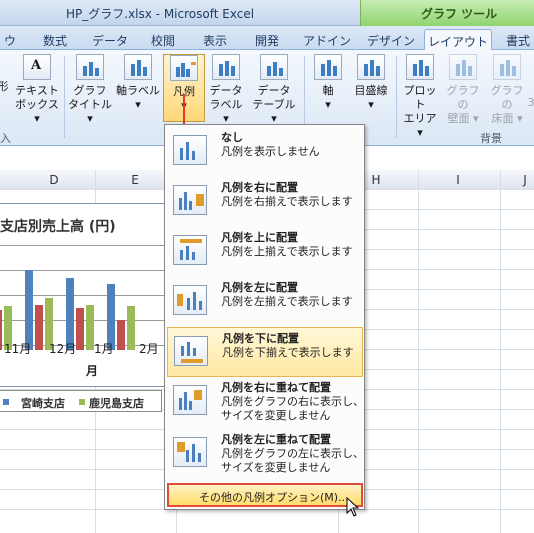 Image resolution: width=534 pixels, height=533 pixels. Describe the element at coordinates (215, 39) in the screenshot. I see `tab-view: 表示` at that location.